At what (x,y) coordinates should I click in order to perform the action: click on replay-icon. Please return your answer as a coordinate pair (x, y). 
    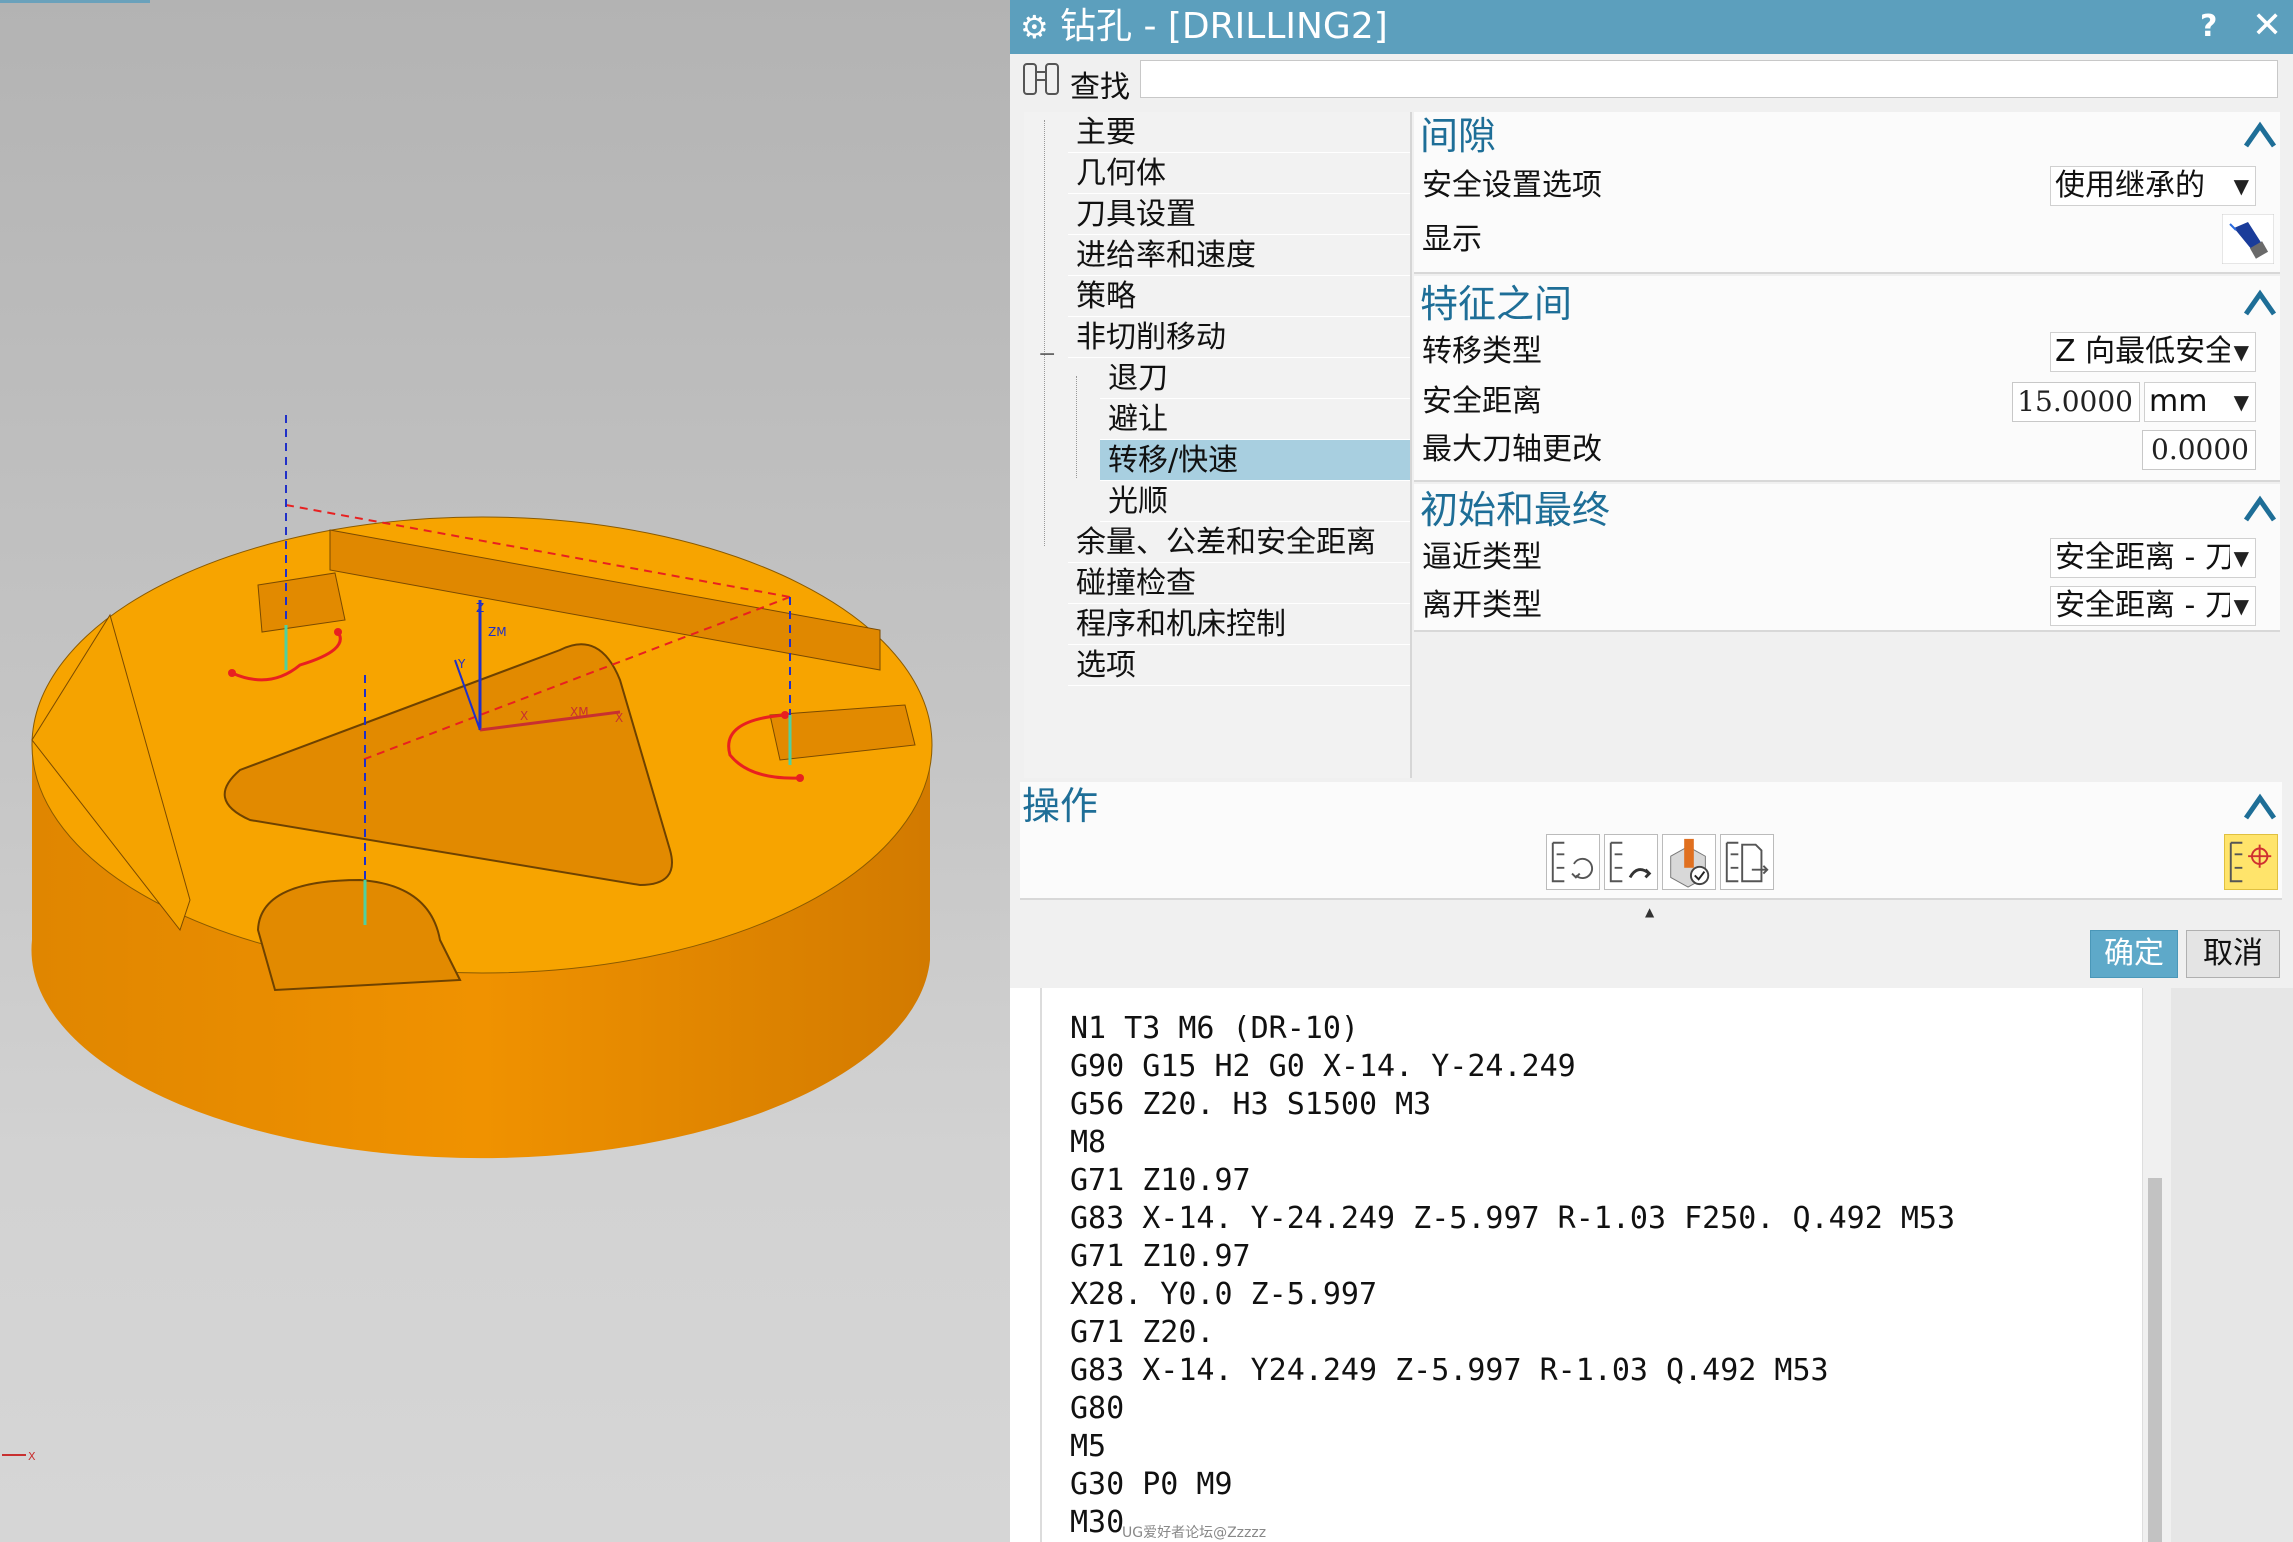
    Looking at the image, I should click on (1631, 862).